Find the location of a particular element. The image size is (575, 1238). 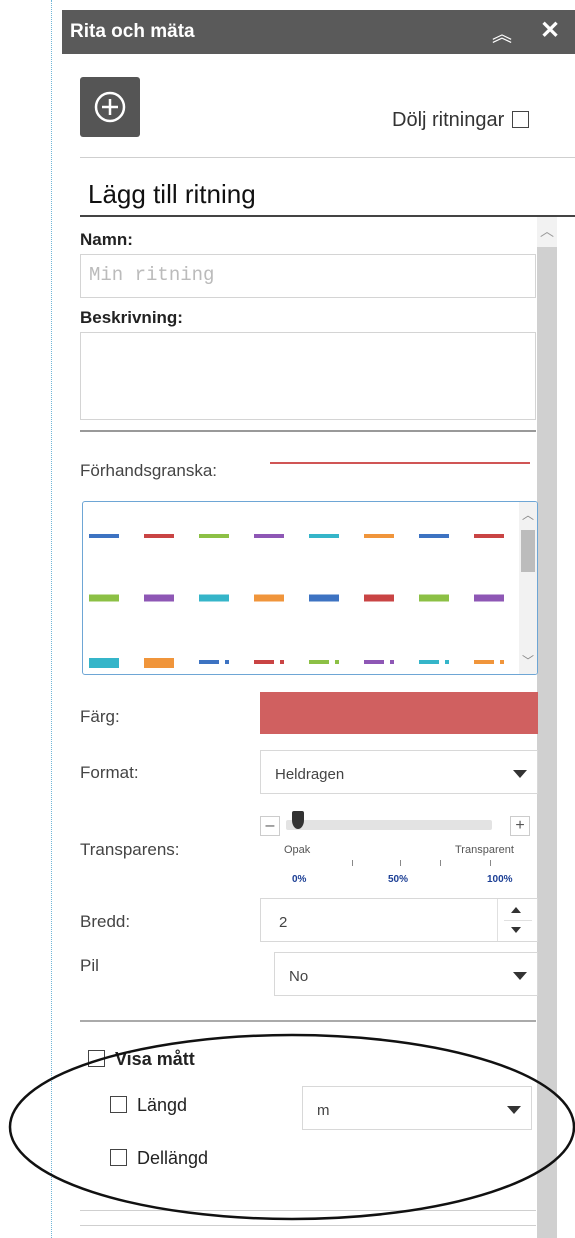

hide-drawings-toggle: Dölj ritningar is located at coordinates (461, 120).